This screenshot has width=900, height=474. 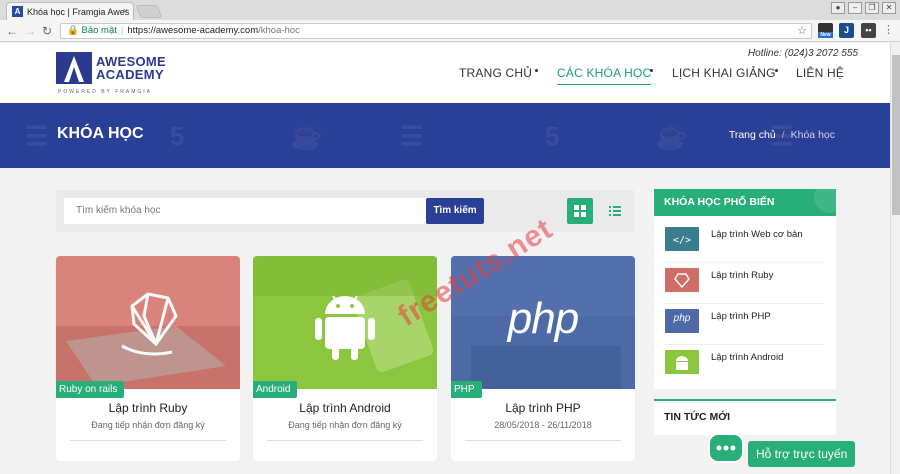 I want to click on logo-tagline: POWERED BY FRAMGIA, so click(x=105, y=92).